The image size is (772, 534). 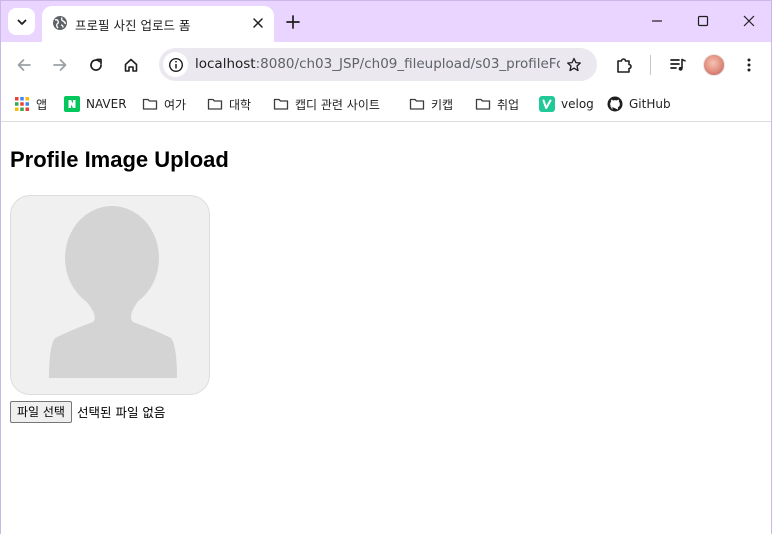 I want to click on bookmark-folder-capstone: 캡디 관련 사이트, so click(x=326, y=104).